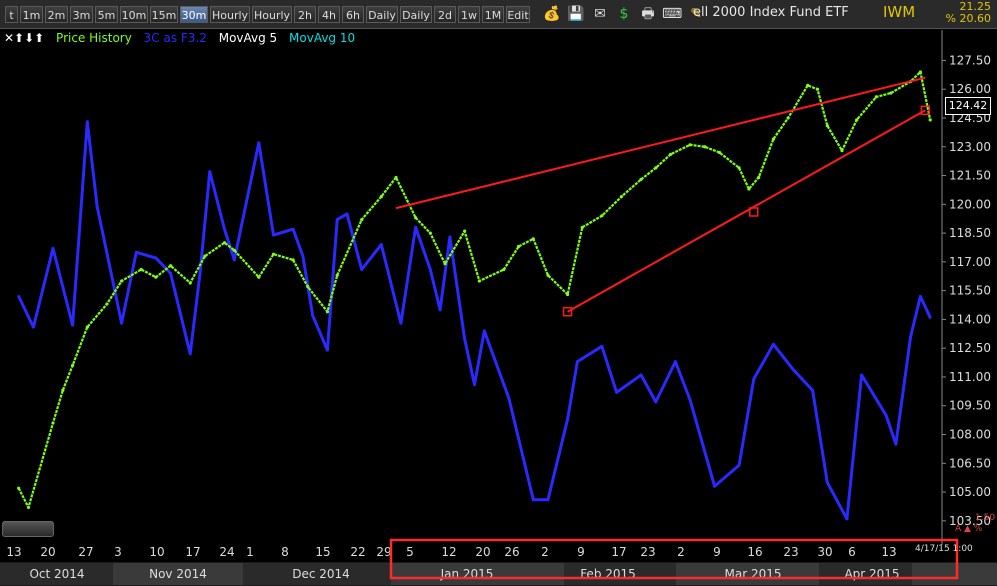  I want to click on timeframe-button-14: Daily, so click(416, 14).